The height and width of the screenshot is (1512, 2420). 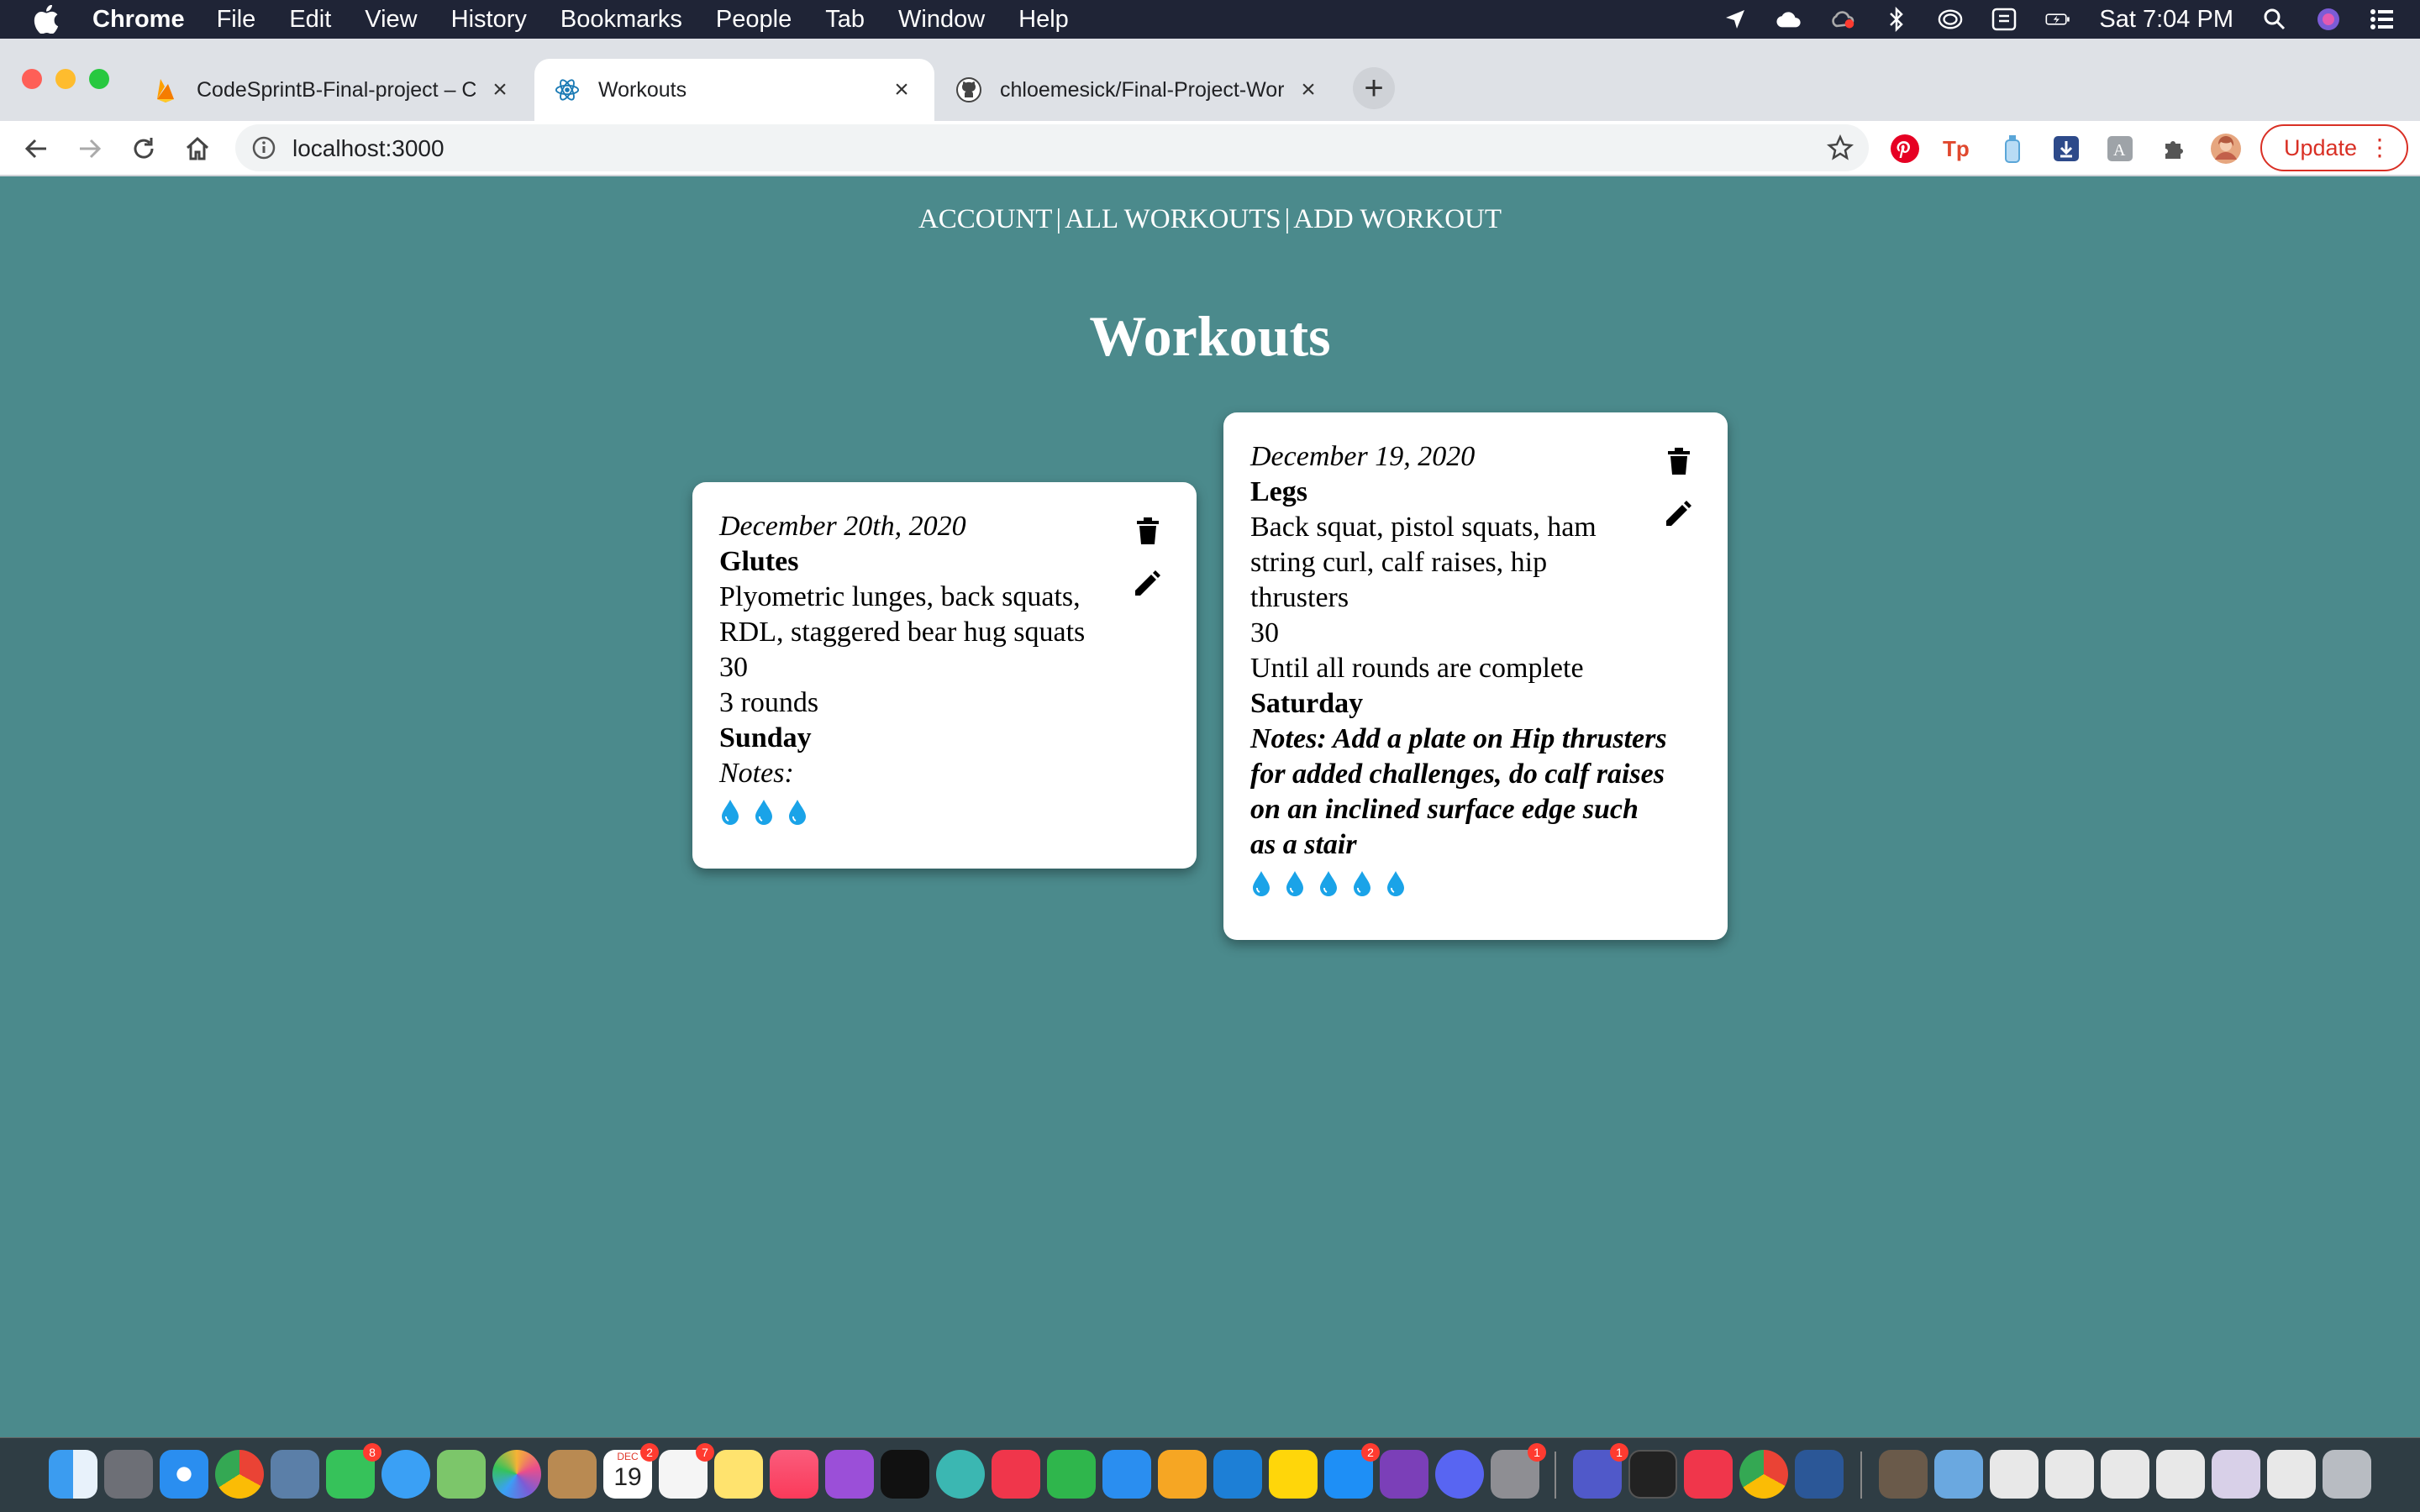 I want to click on bluetooth-icon, so click(x=1896, y=19).